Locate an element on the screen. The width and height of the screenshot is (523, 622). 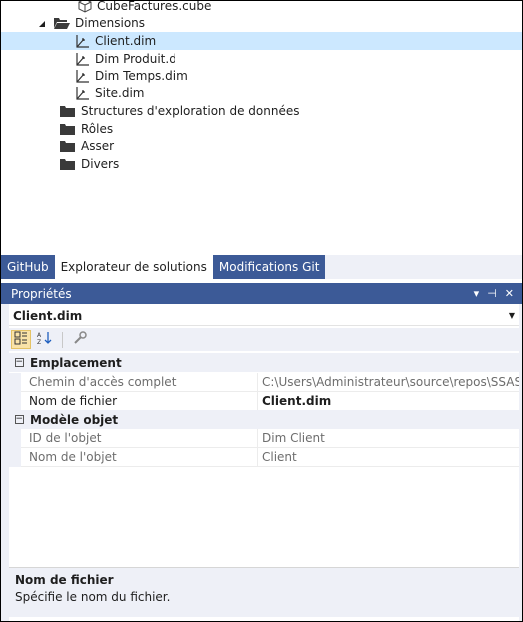
tree-item-roles: Rôles is located at coordinates (261, 129).